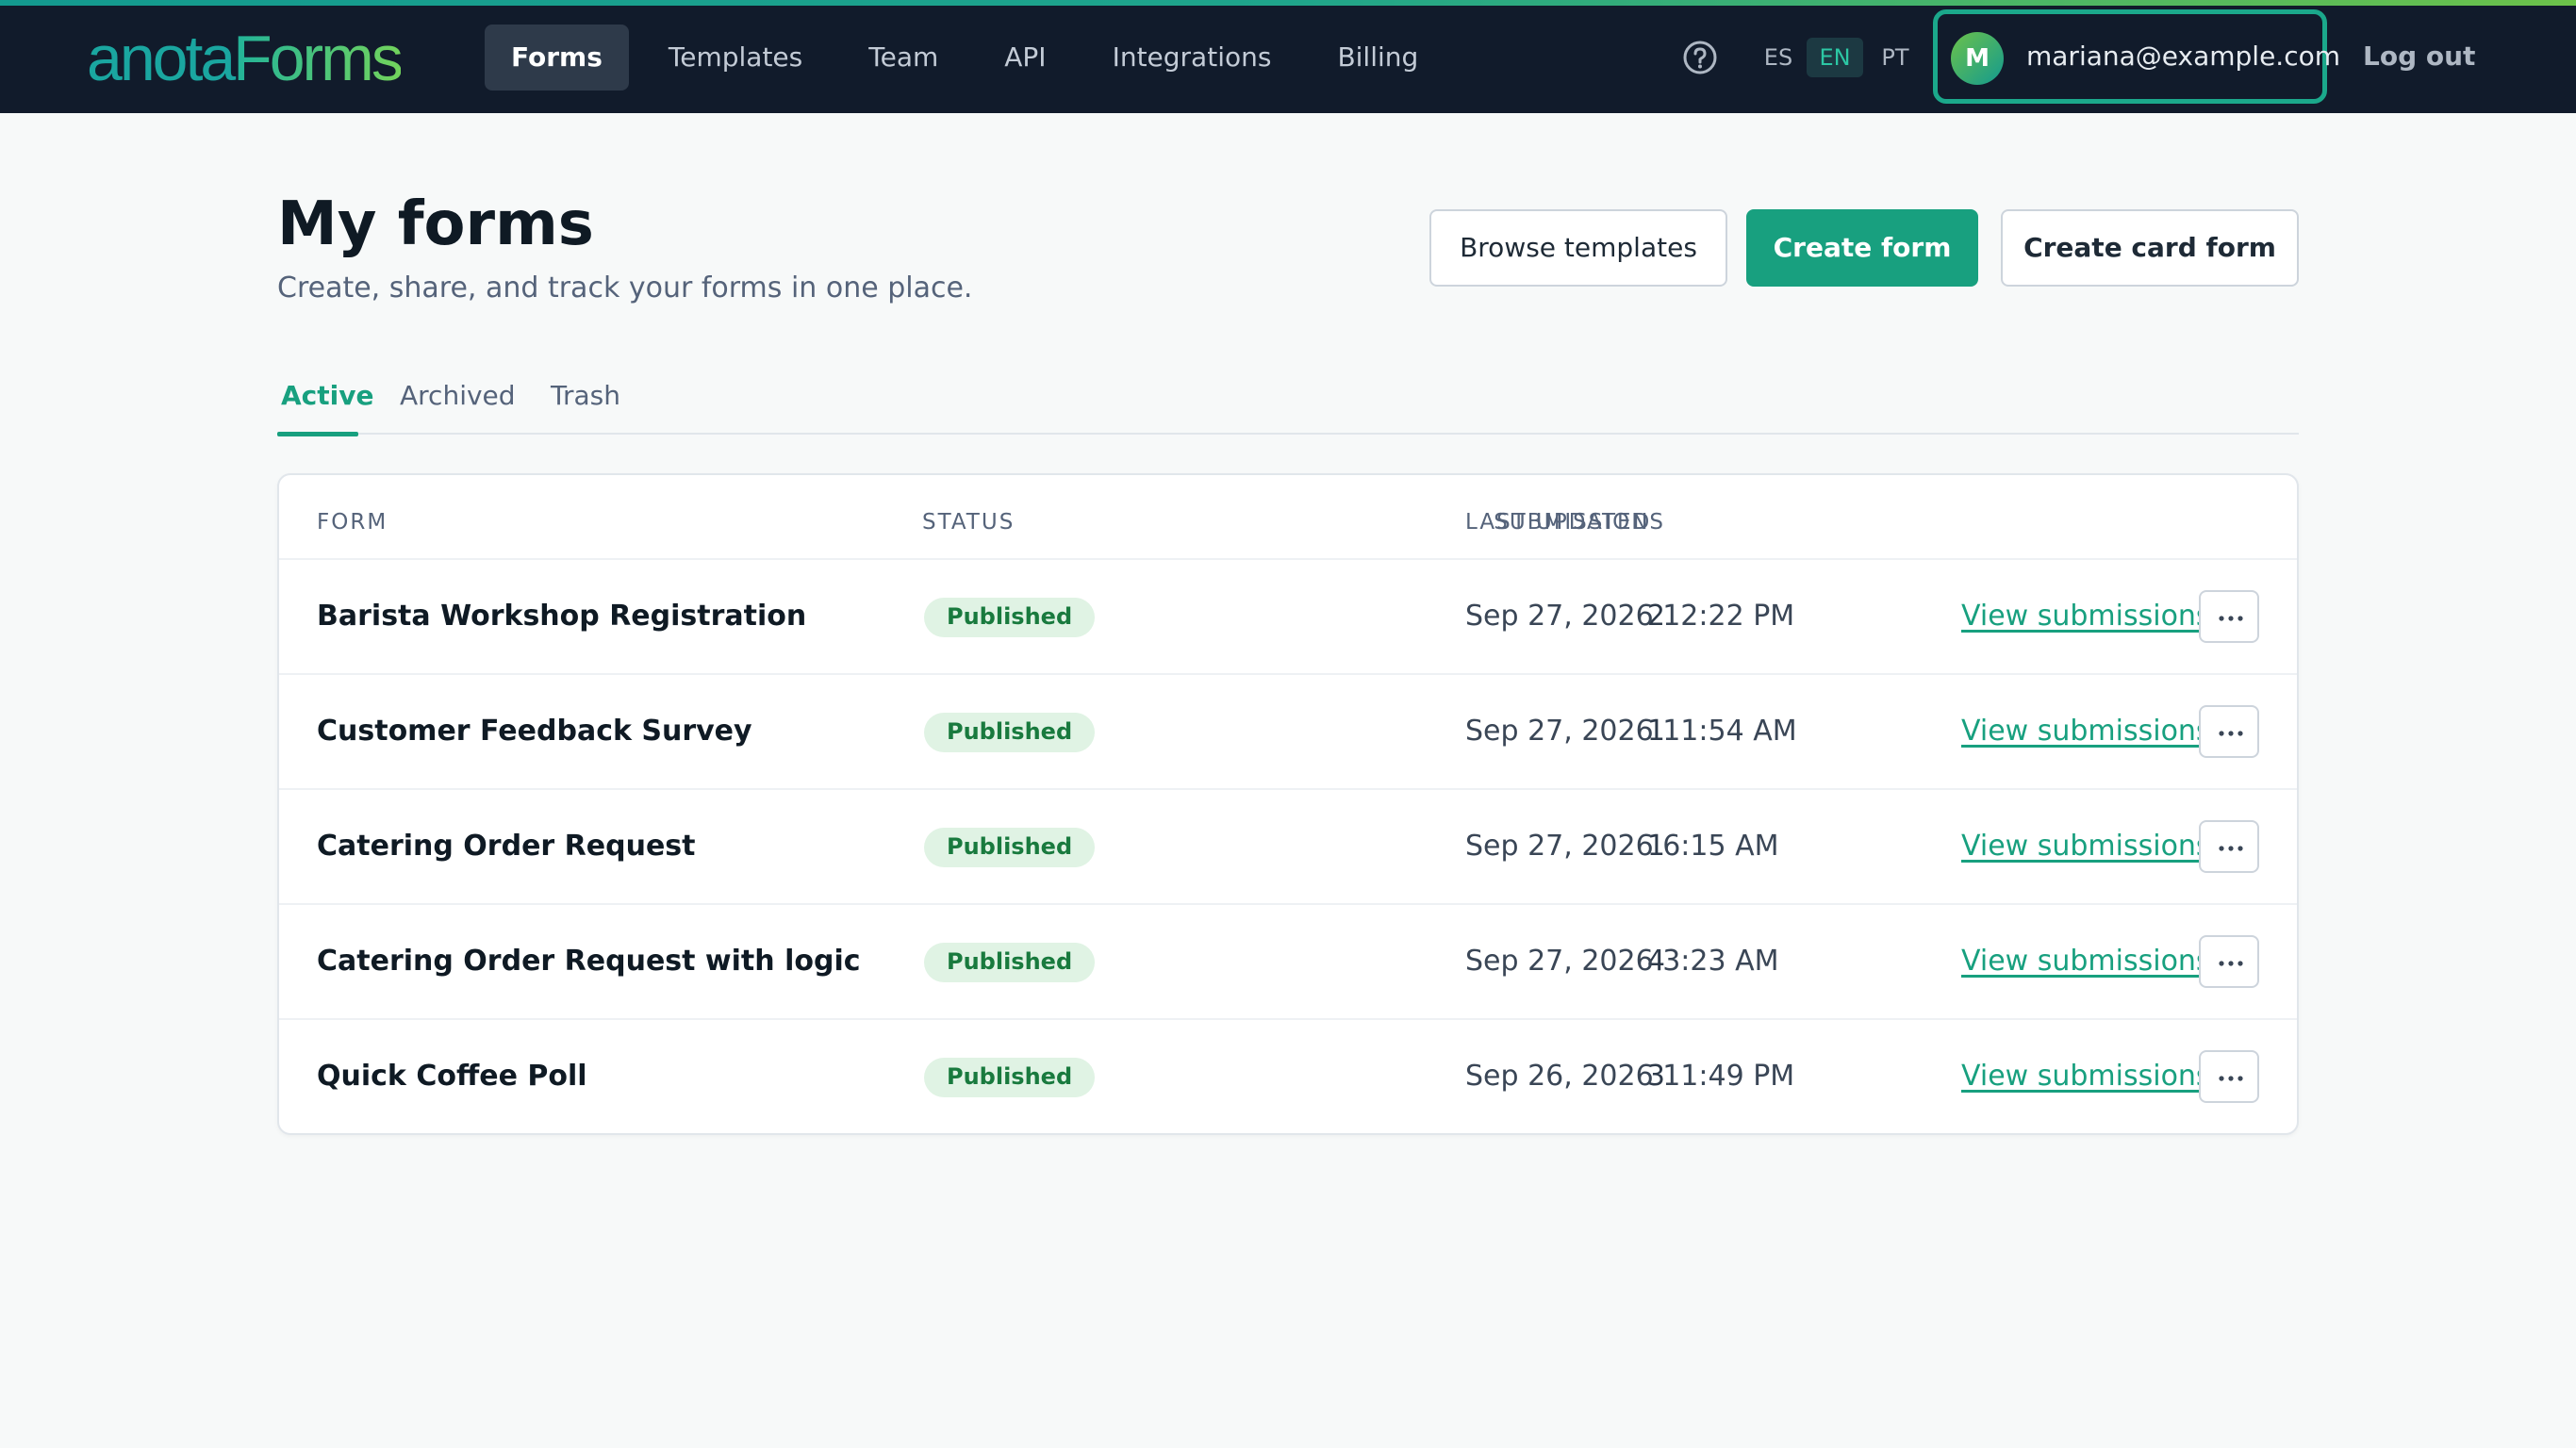  Describe the element at coordinates (1558, 522) in the screenshot. I see `column-header-last-updated: LAST UPDATED` at that location.